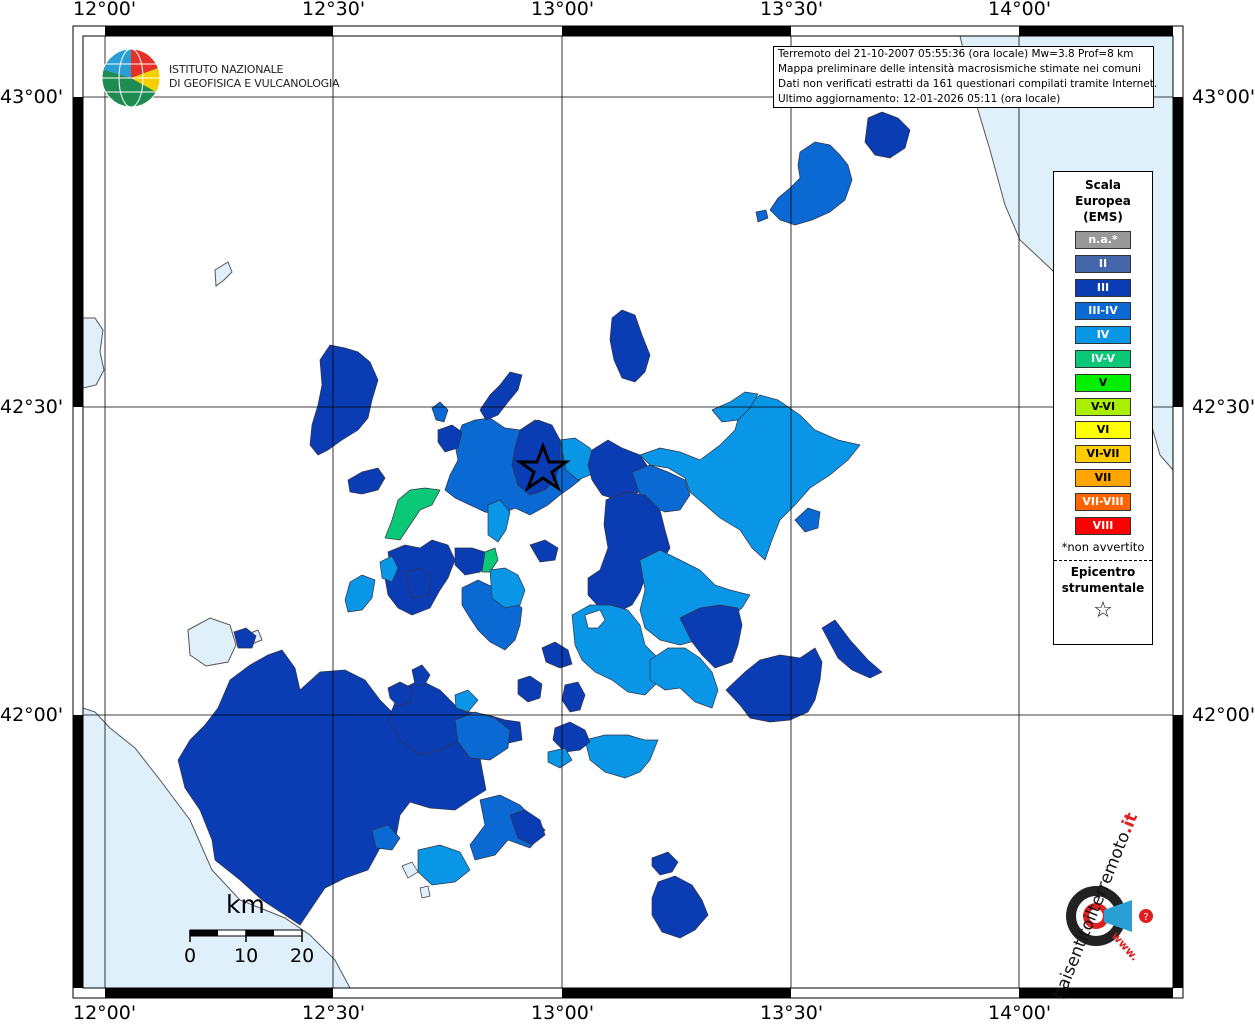 The width and height of the screenshot is (1255, 1024). I want to click on legend-title-line1: Scala, so click(1103, 185).